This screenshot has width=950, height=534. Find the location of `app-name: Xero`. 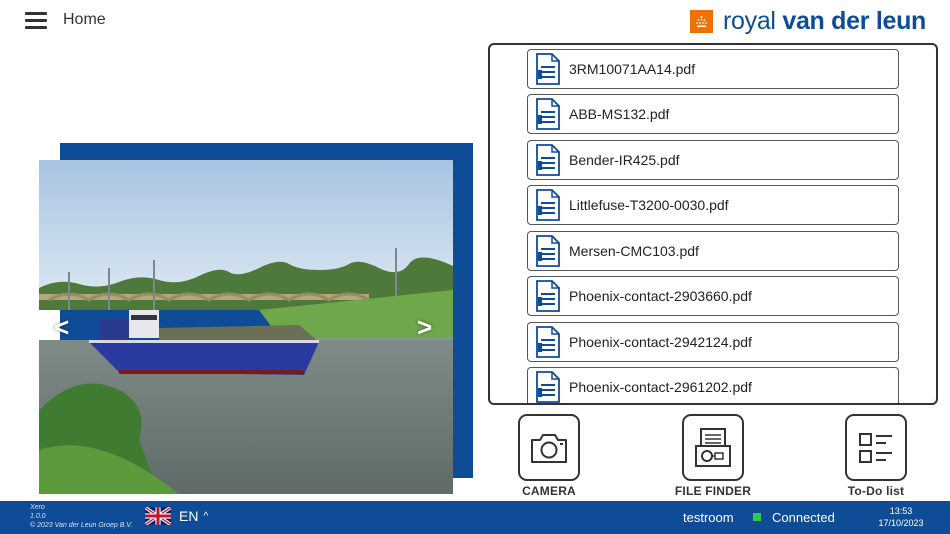

app-name: Xero is located at coordinates (37, 507).